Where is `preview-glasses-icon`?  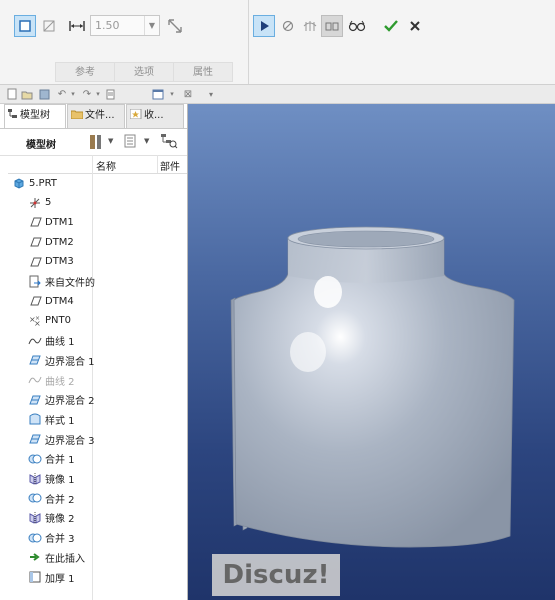 preview-glasses-icon is located at coordinates (332, 26).